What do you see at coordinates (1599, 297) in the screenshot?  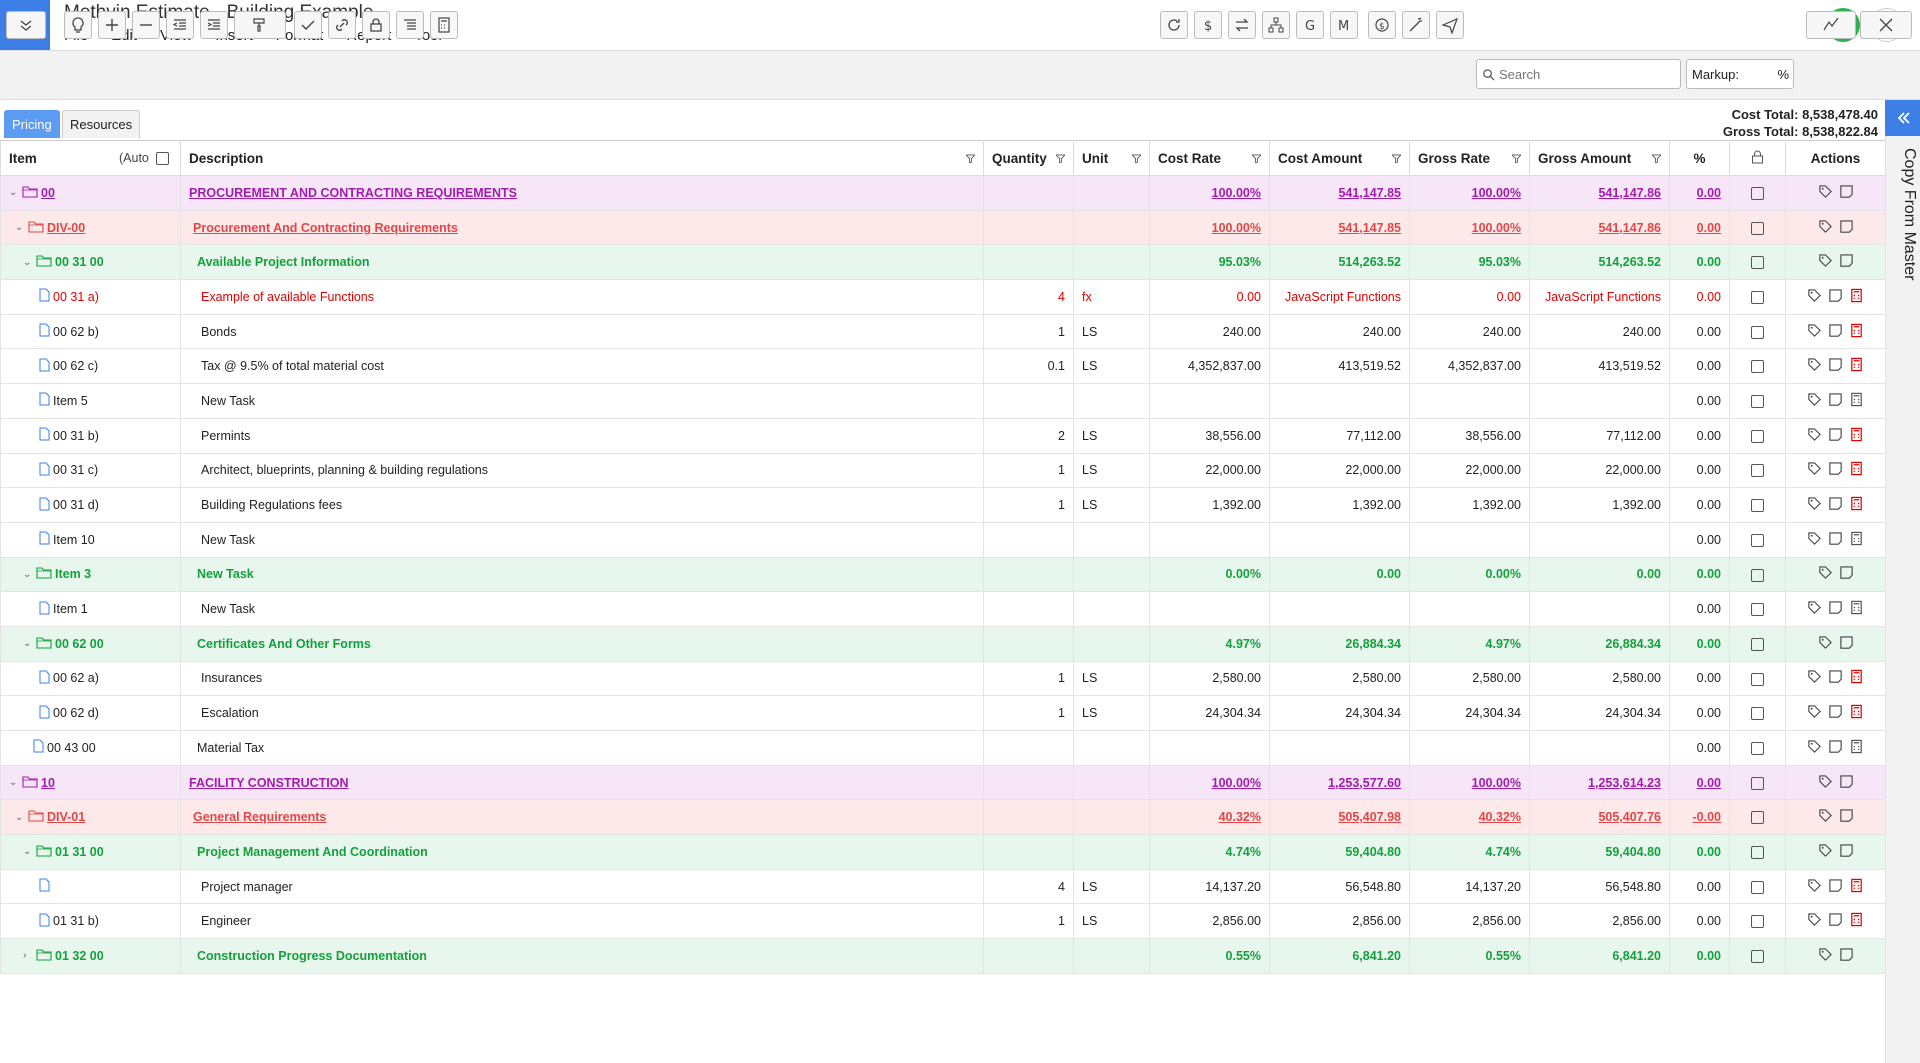 I see `gross-amount-cell: JavaScript Functions` at bounding box center [1599, 297].